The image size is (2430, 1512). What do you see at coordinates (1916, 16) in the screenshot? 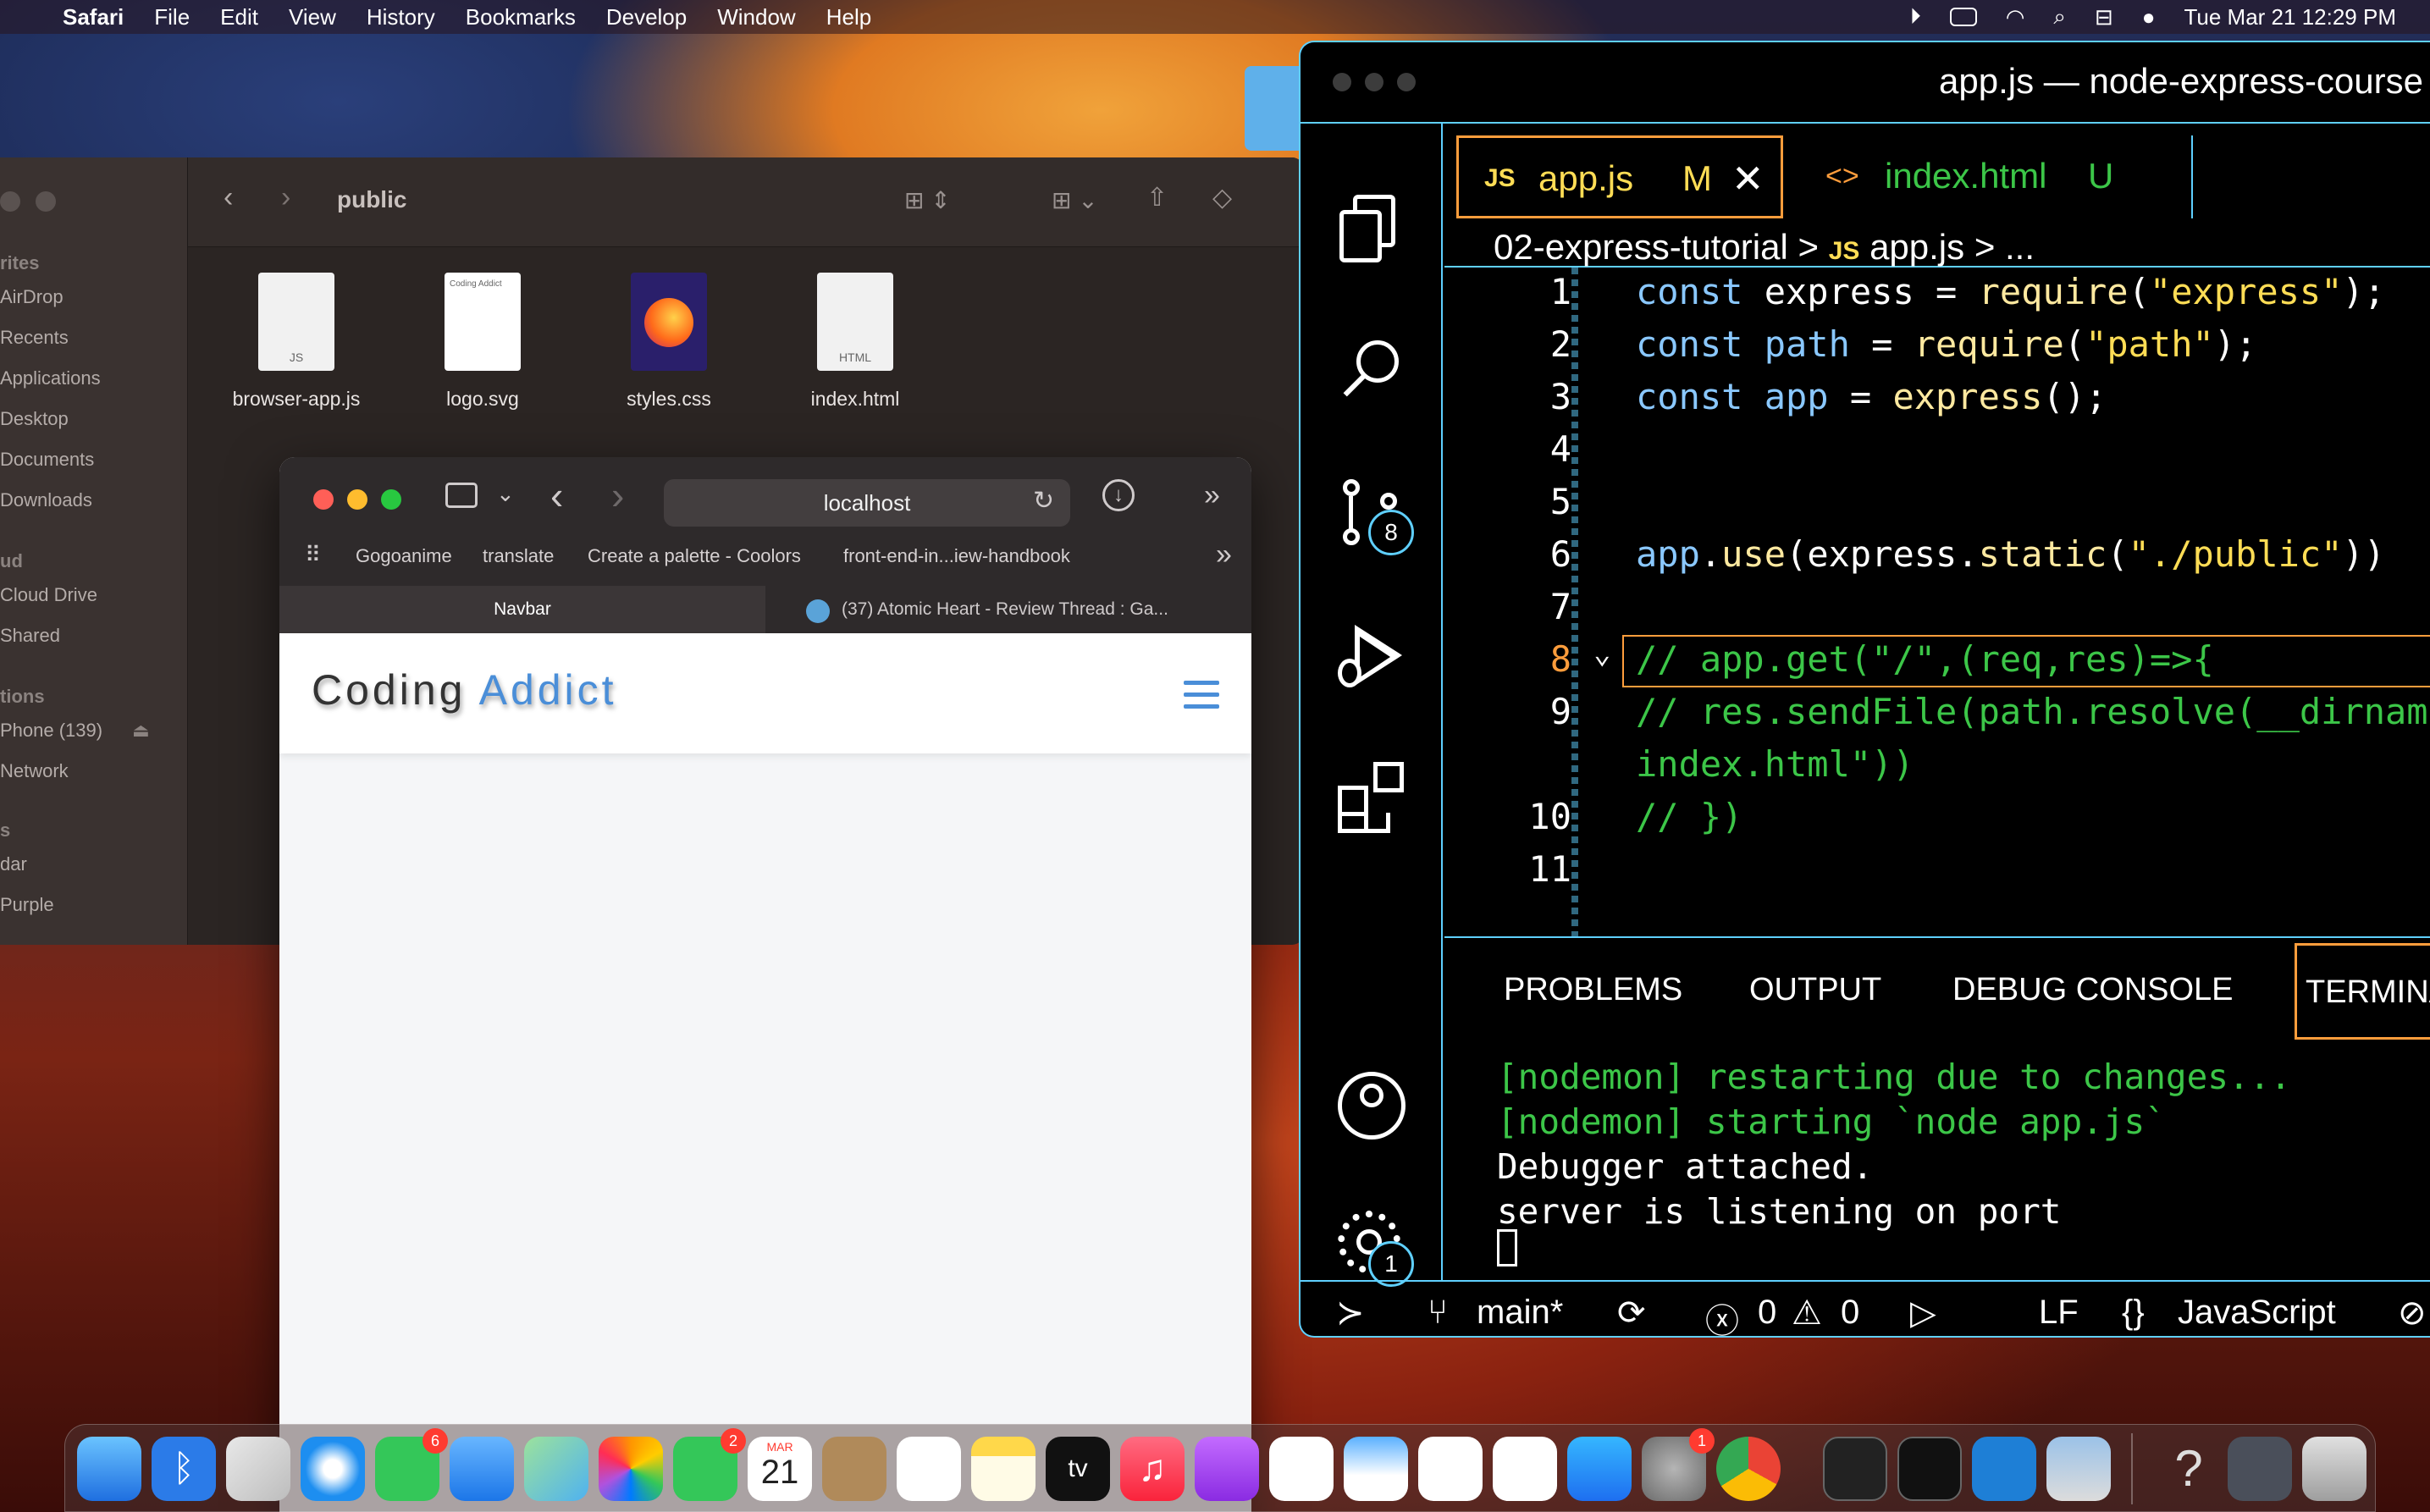
I see `screen-record-icon: ⏵` at bounding box center [1916, 16].